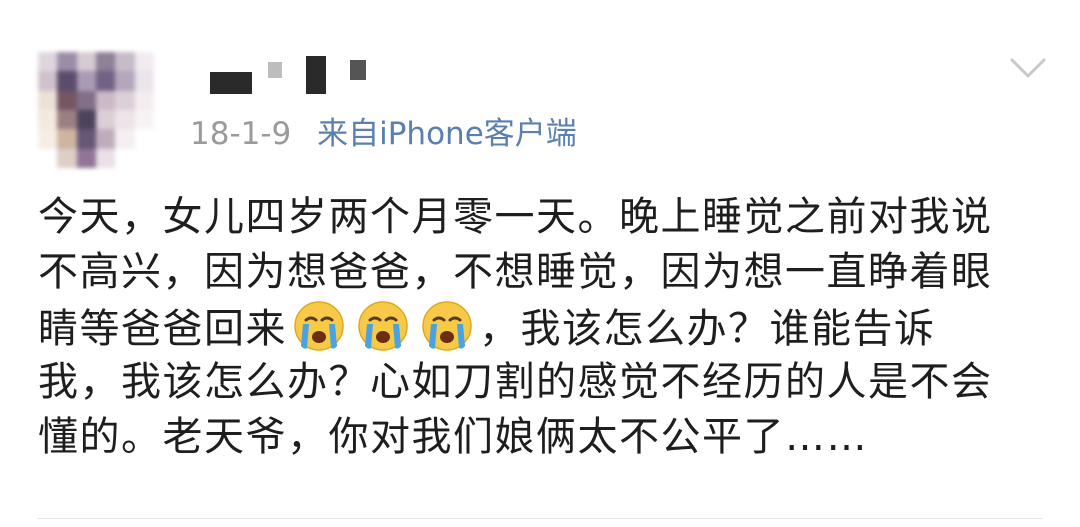  Describe the element at coordinates (292, 76) in the screenshot. I see `username-redacted` at that location.